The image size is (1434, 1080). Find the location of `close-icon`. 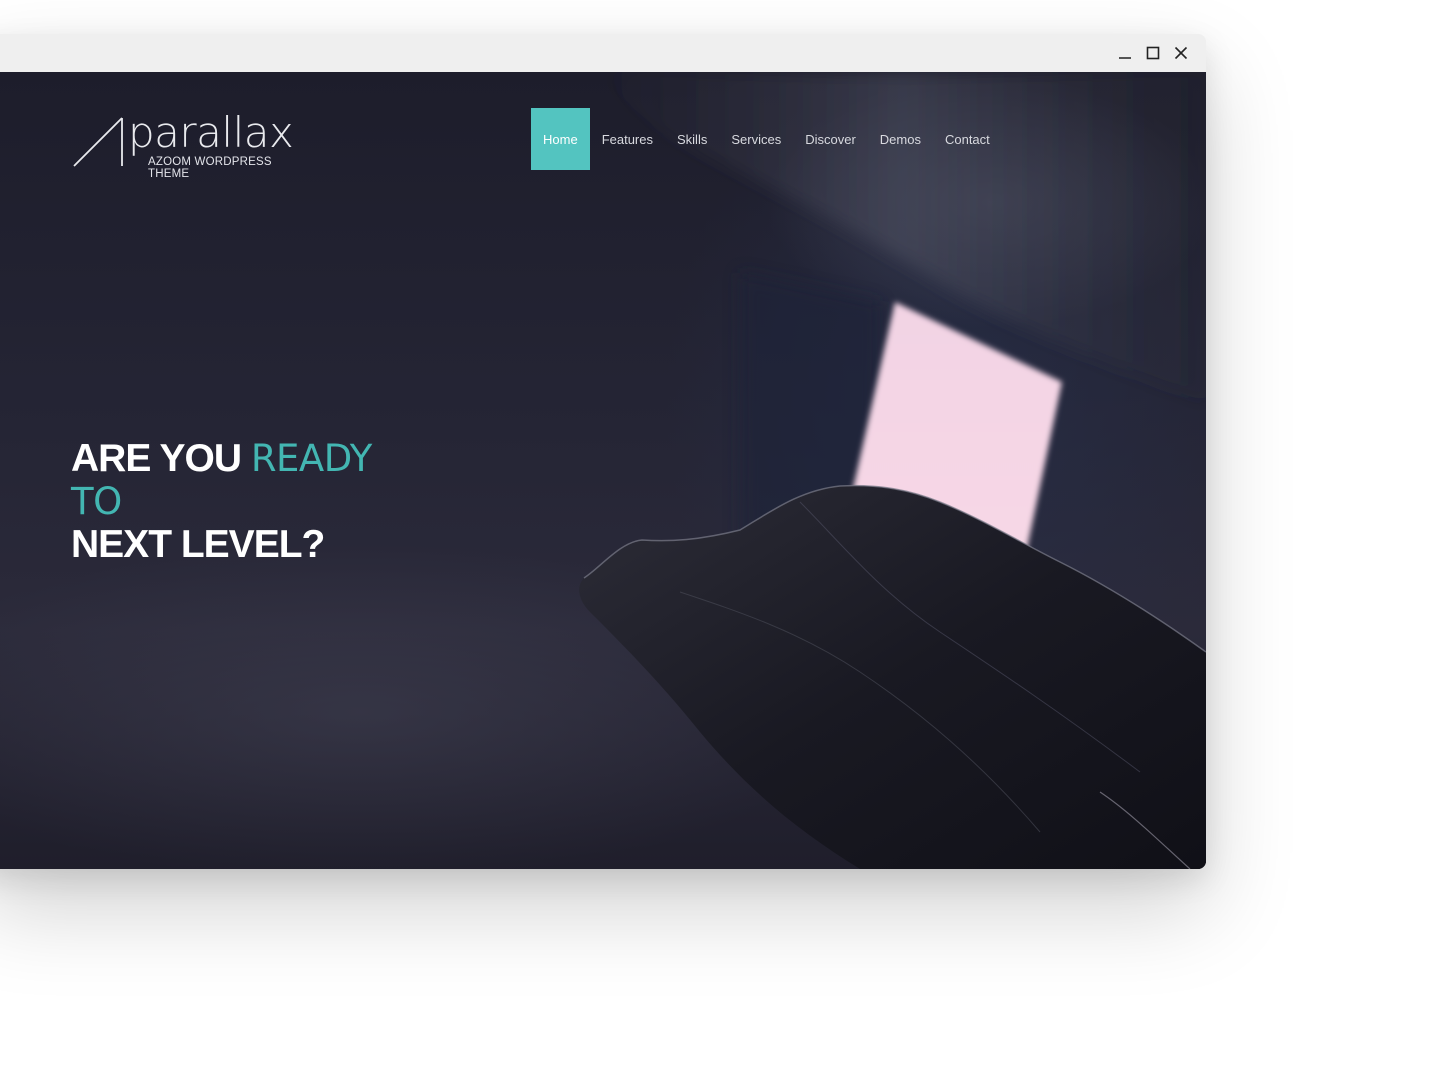

close-icon is located at coordinates (1181, 53).